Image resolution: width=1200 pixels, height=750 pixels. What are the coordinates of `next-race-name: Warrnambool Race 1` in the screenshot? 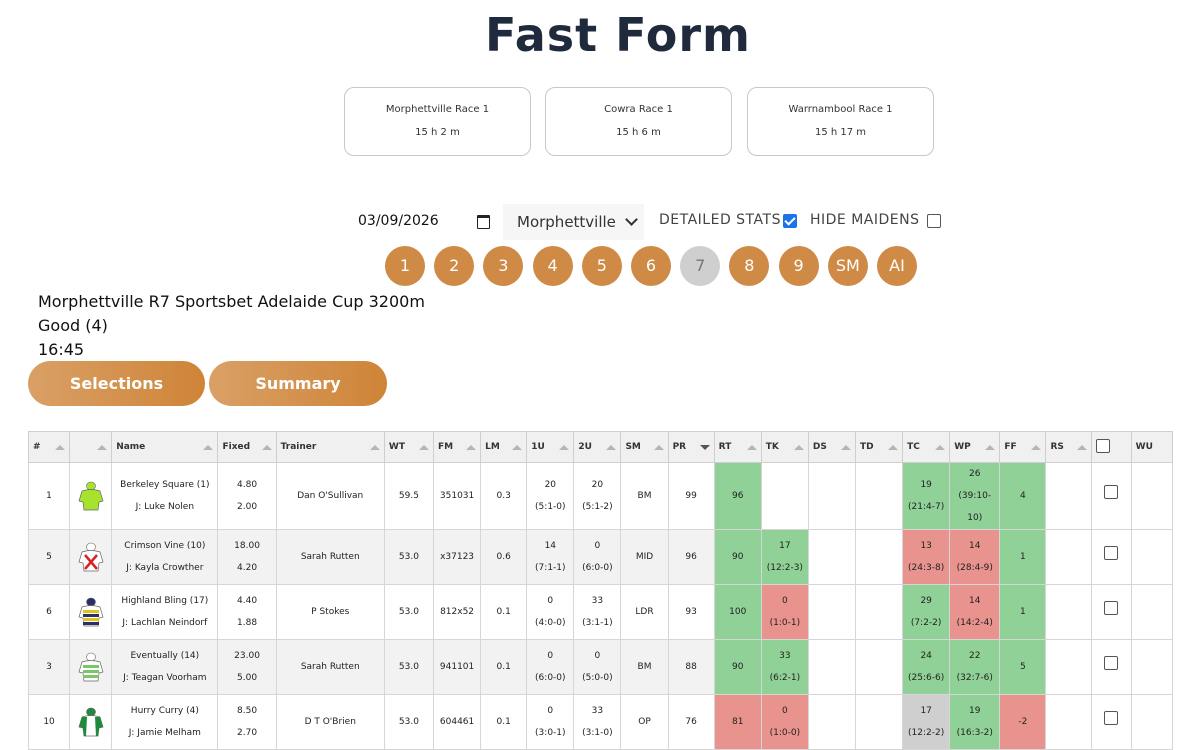 It's located at (840, 109).